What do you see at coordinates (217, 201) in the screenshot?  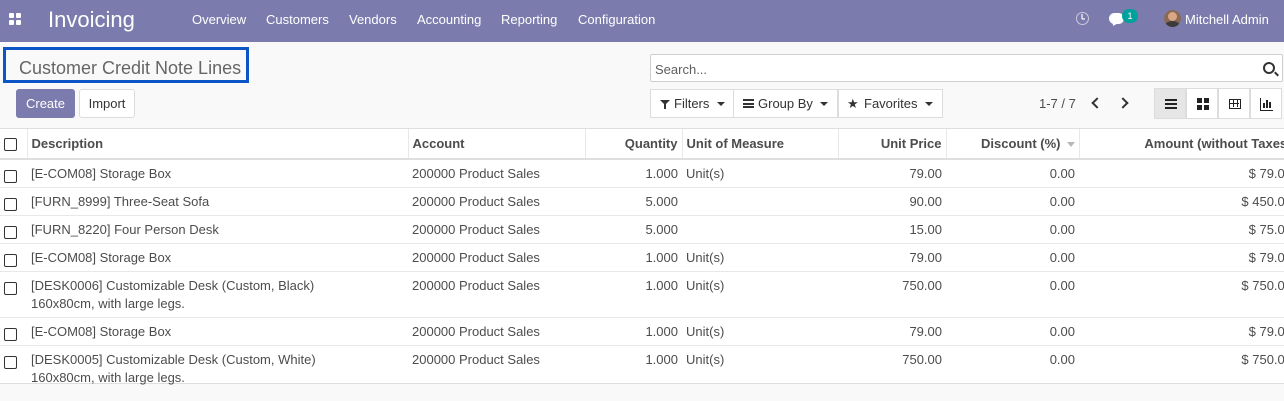 I see `cell-description: [FURN_8999] Three-Seat Sofa` at bounding box center [217, 201].